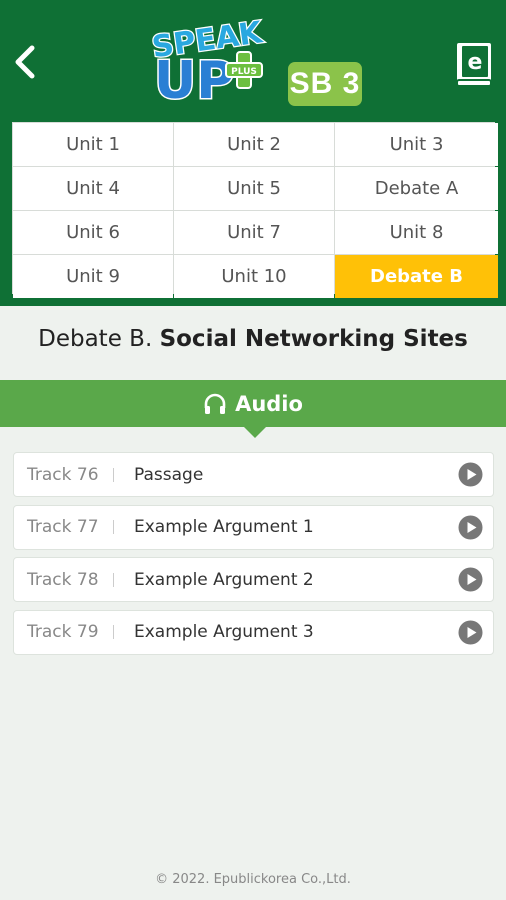 The height and width of the screenshot is (900, 506). What do you see at coordinates (255, 432) in the screenshot?
I see `audio-pointer` at bounding box center [255, 432].